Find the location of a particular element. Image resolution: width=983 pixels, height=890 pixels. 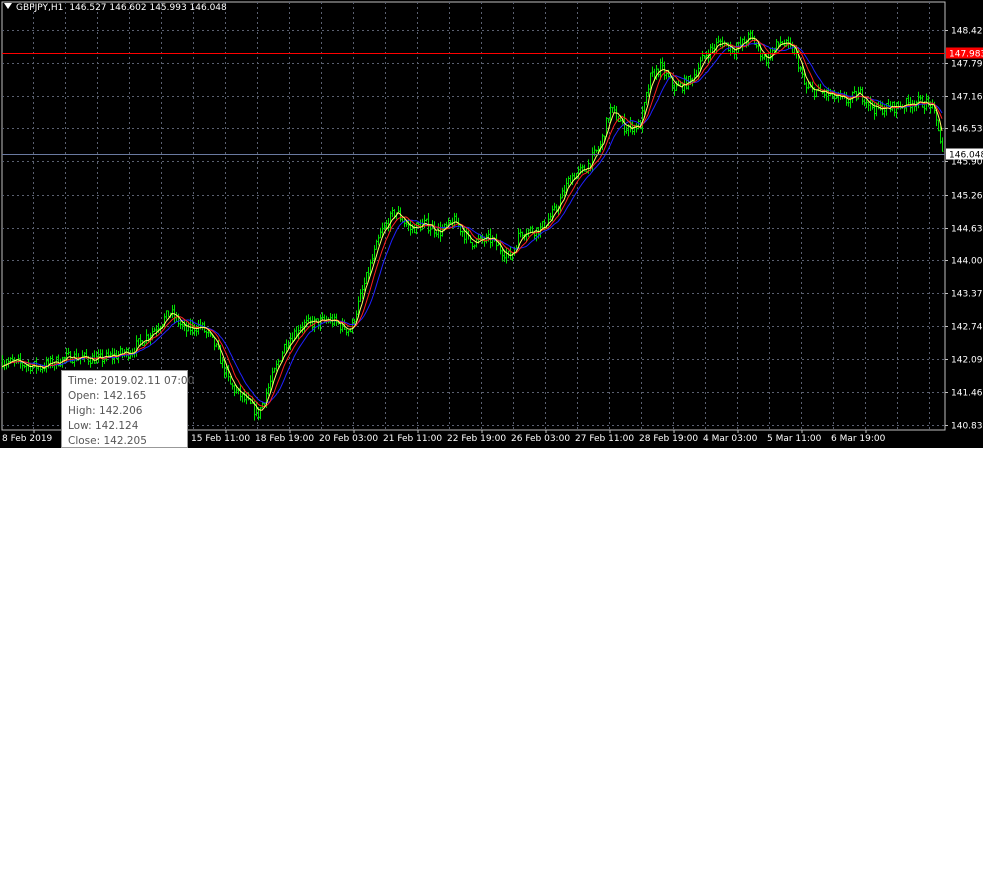

dropdown-triangle-icon is located at coordinates (8, 6).